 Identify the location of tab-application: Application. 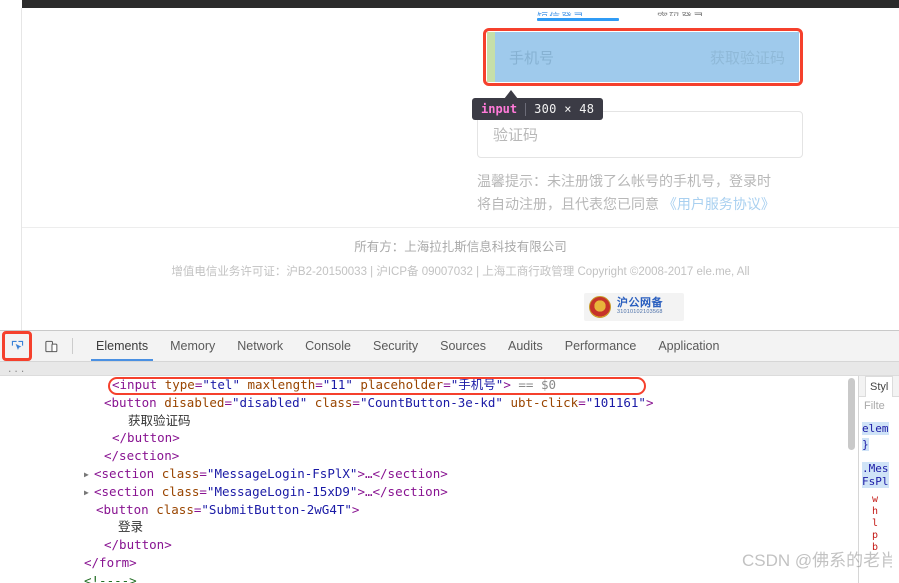
(688, 346).